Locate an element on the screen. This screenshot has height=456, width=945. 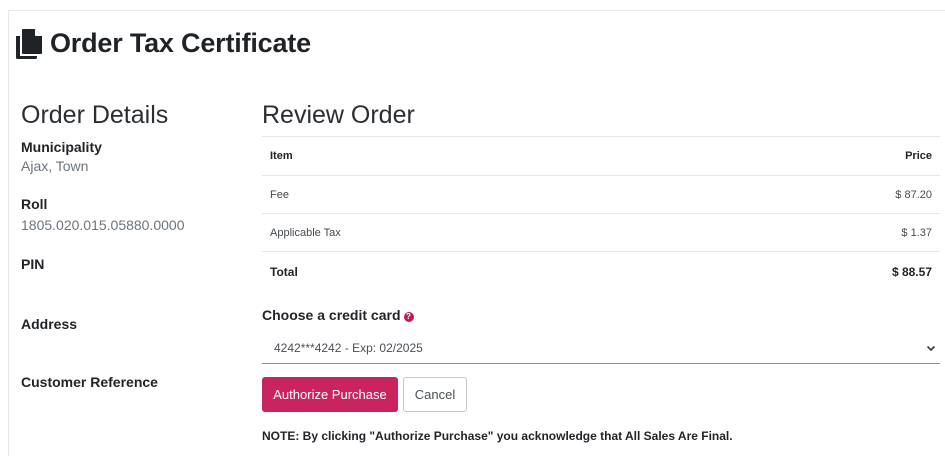
table-header-row: Item Price is located at coordinates (601, 156).